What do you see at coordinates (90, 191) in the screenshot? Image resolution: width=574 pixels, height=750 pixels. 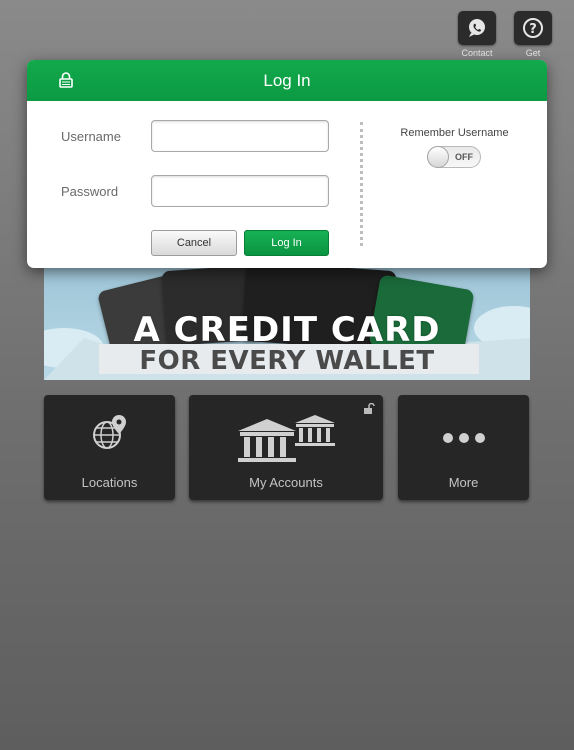 I see `password-label: Password` at bounding box center [90, 191].